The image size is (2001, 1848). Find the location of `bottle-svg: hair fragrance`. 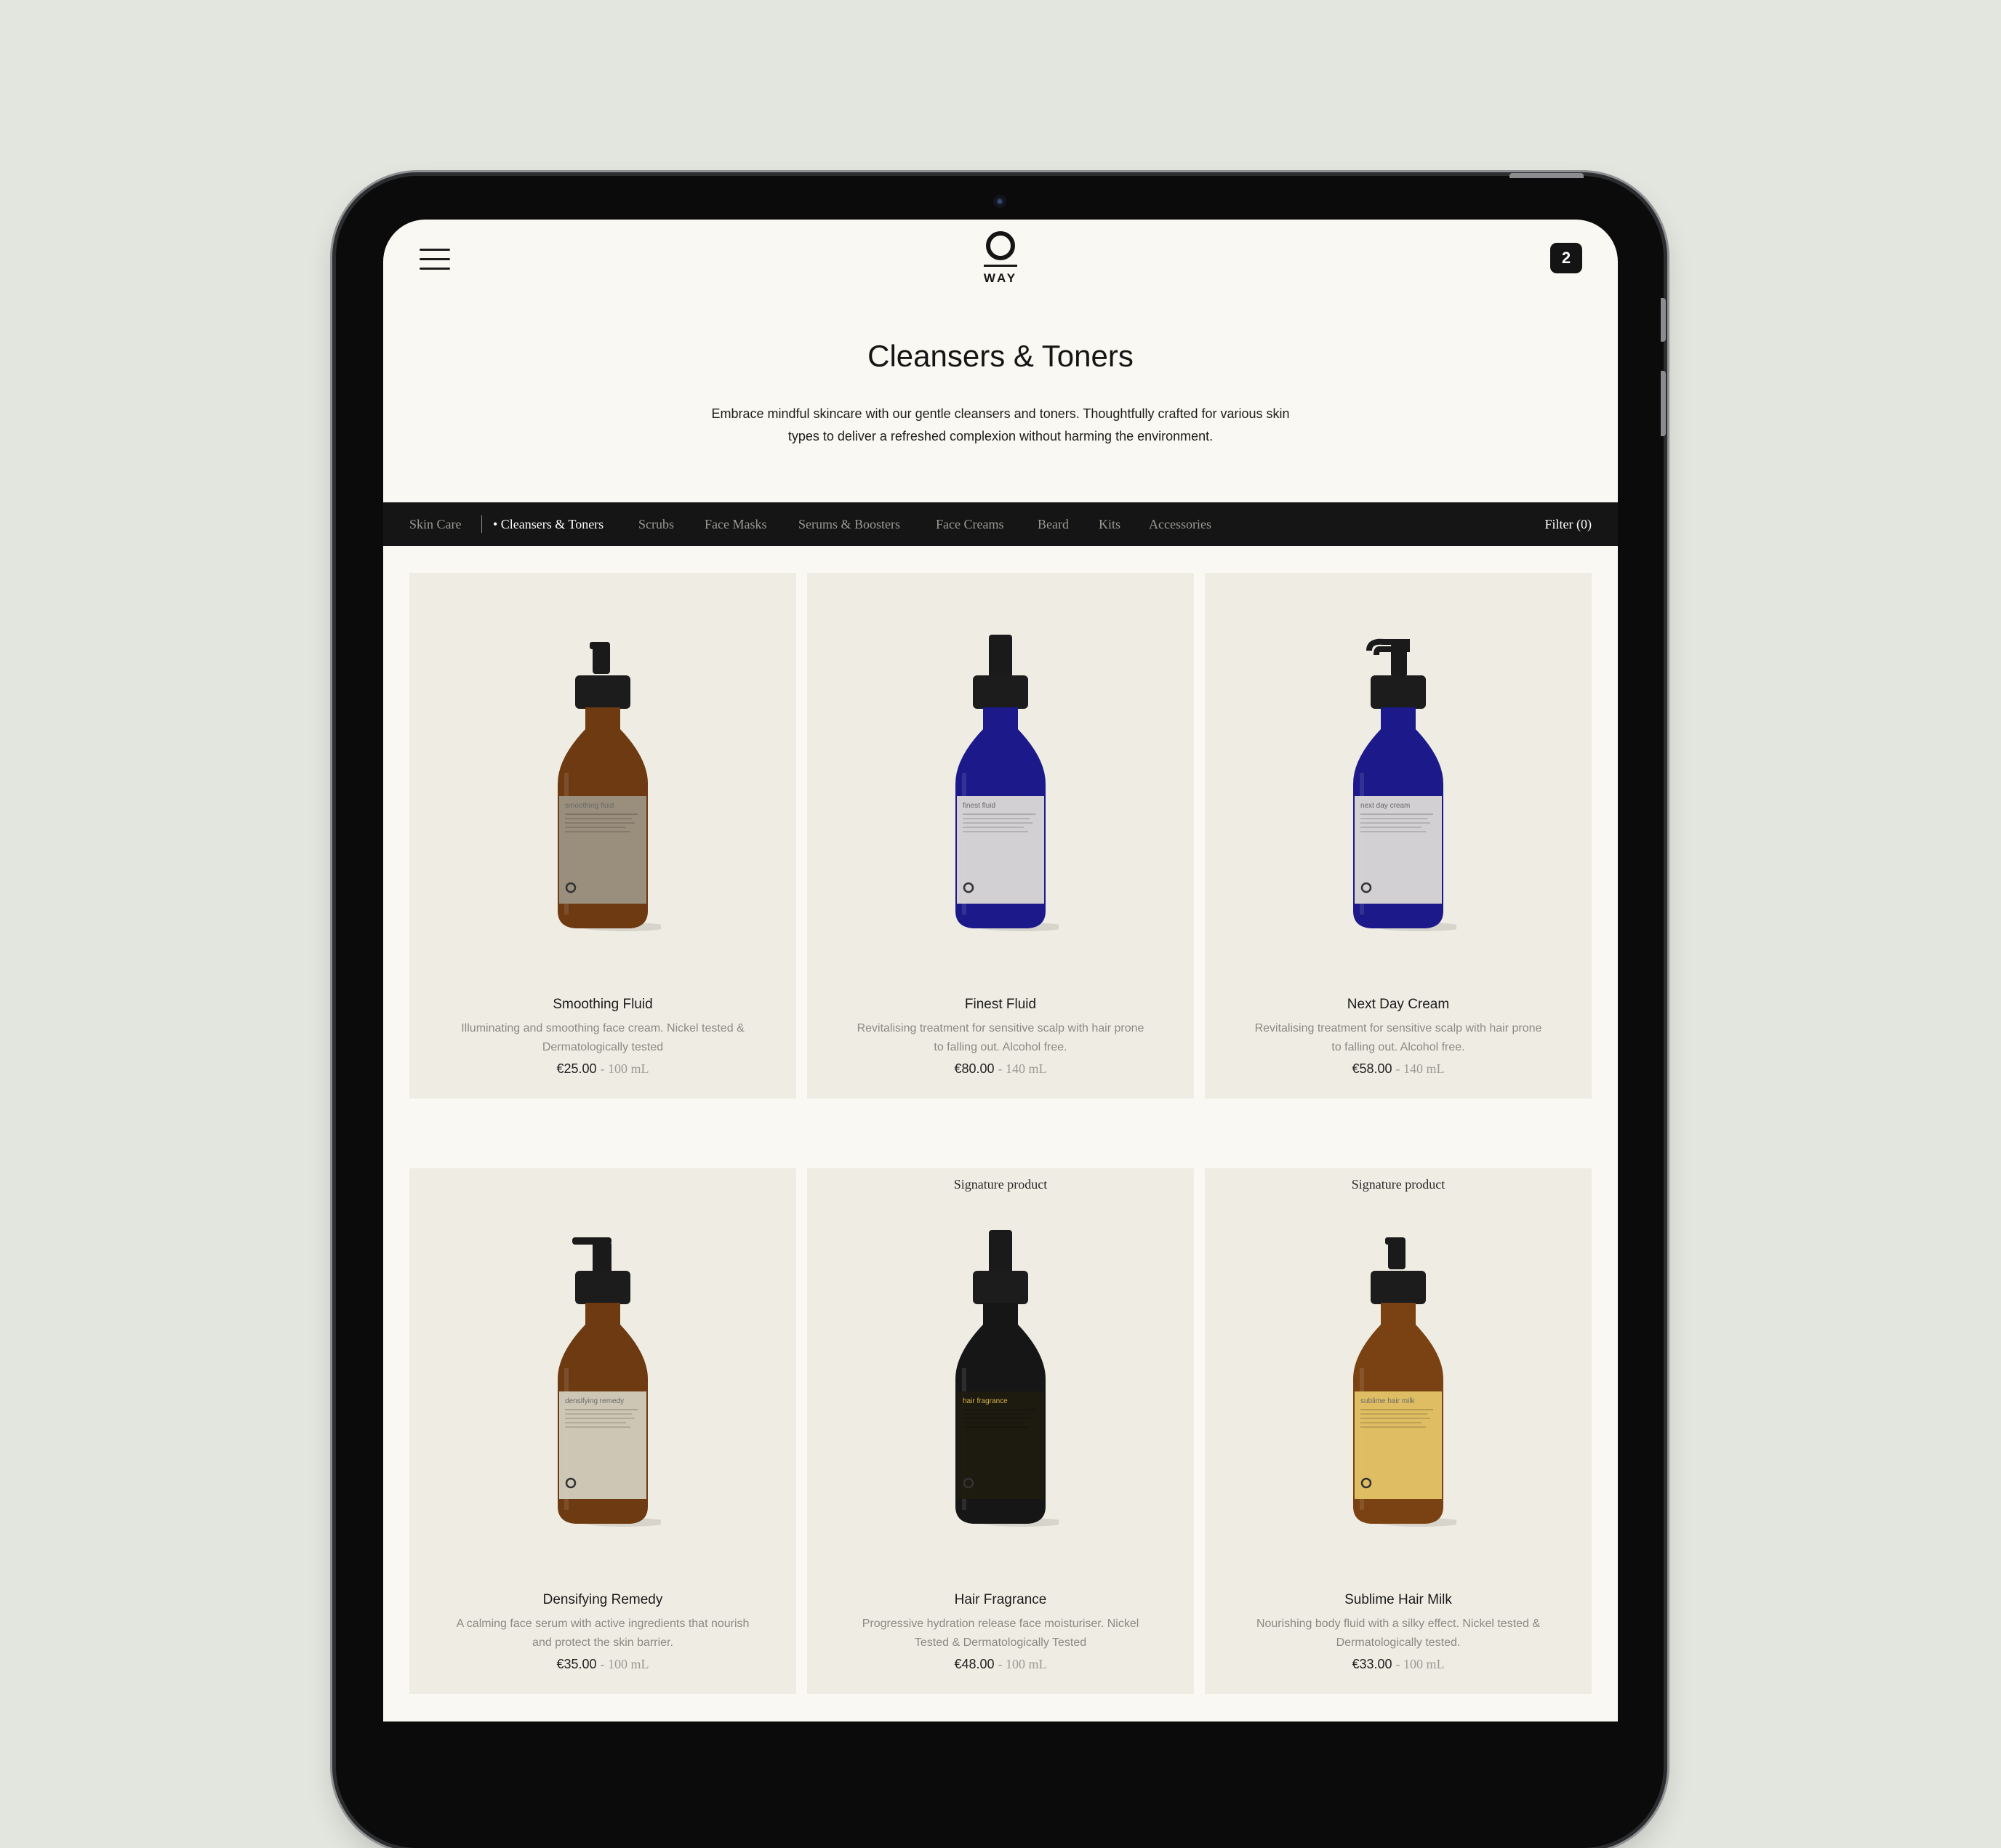

bottle-svg: hair fragrance is located at coordinates (1010, 1378).